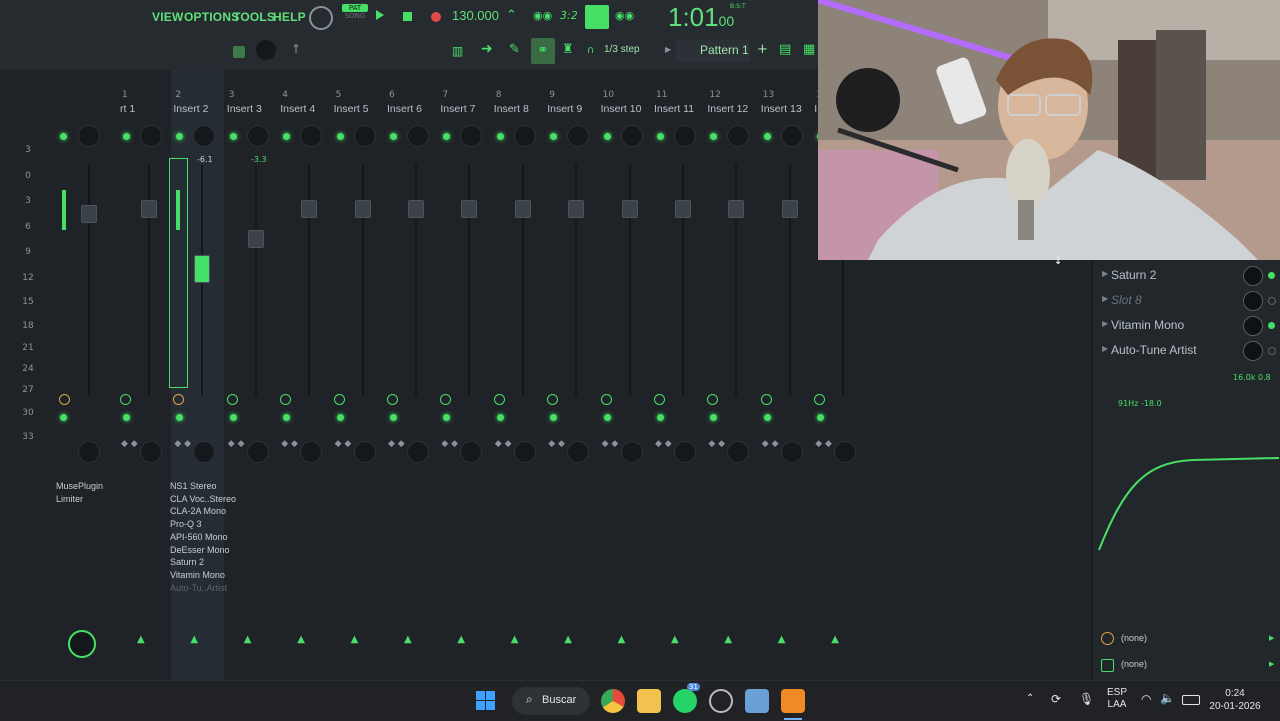  Describe the element at coordinates (781, 109) in the screenshot. I see `insert-name: Insert 13` at that location.